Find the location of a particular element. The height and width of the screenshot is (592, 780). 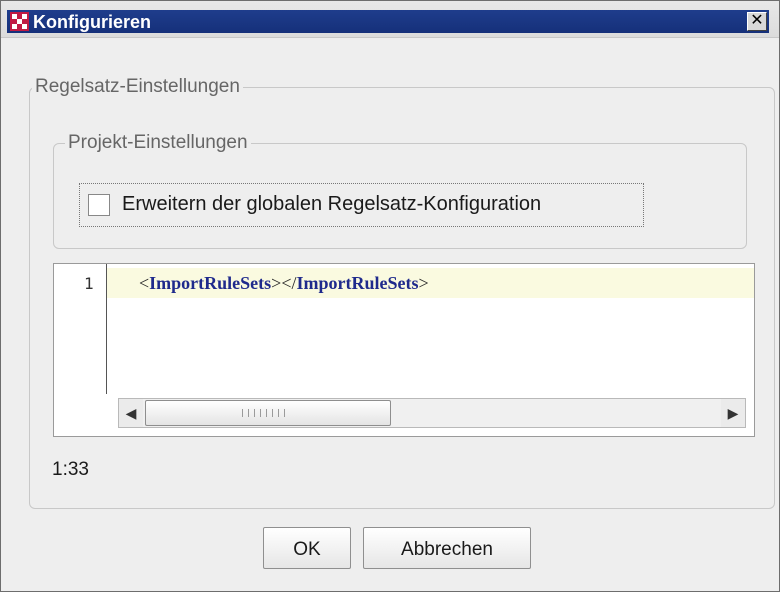

title-bar-active: Konfigurieren ✕ is located at coordinates (388, 21).